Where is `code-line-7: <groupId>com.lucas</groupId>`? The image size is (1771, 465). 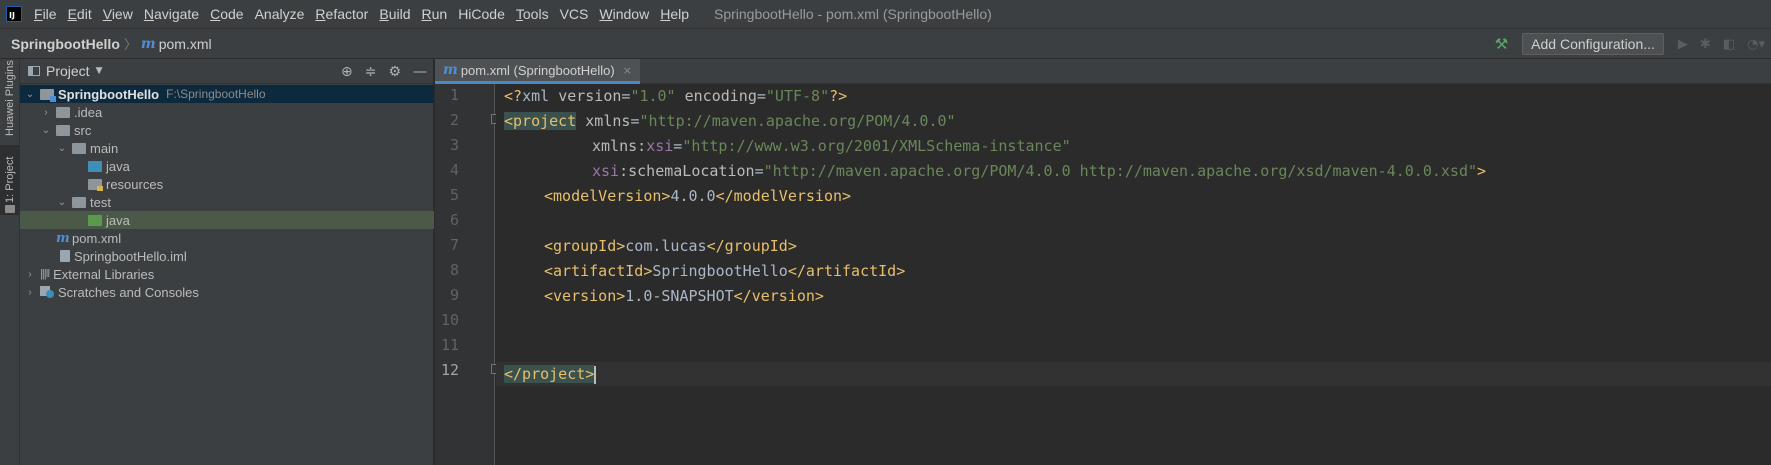 code-line-7: <groupId>com.lucas</groupId> is located at coordinates (670, 246).